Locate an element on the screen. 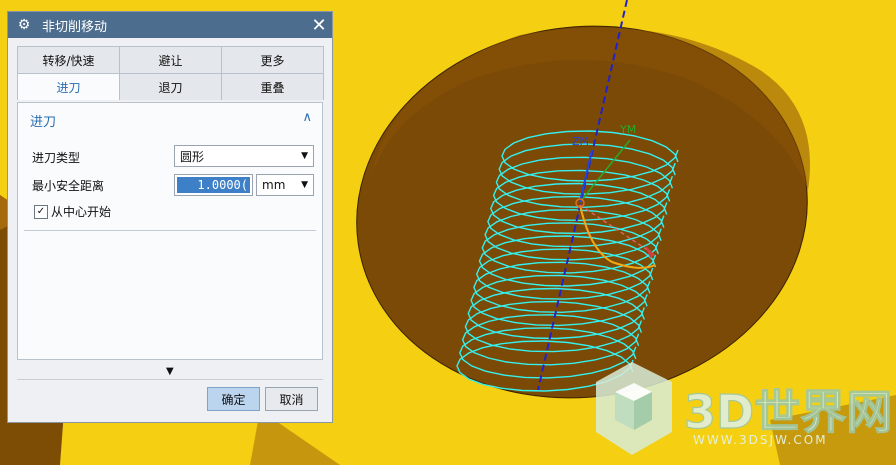  tab-more: 更多 is located at coordinates (272, 59).